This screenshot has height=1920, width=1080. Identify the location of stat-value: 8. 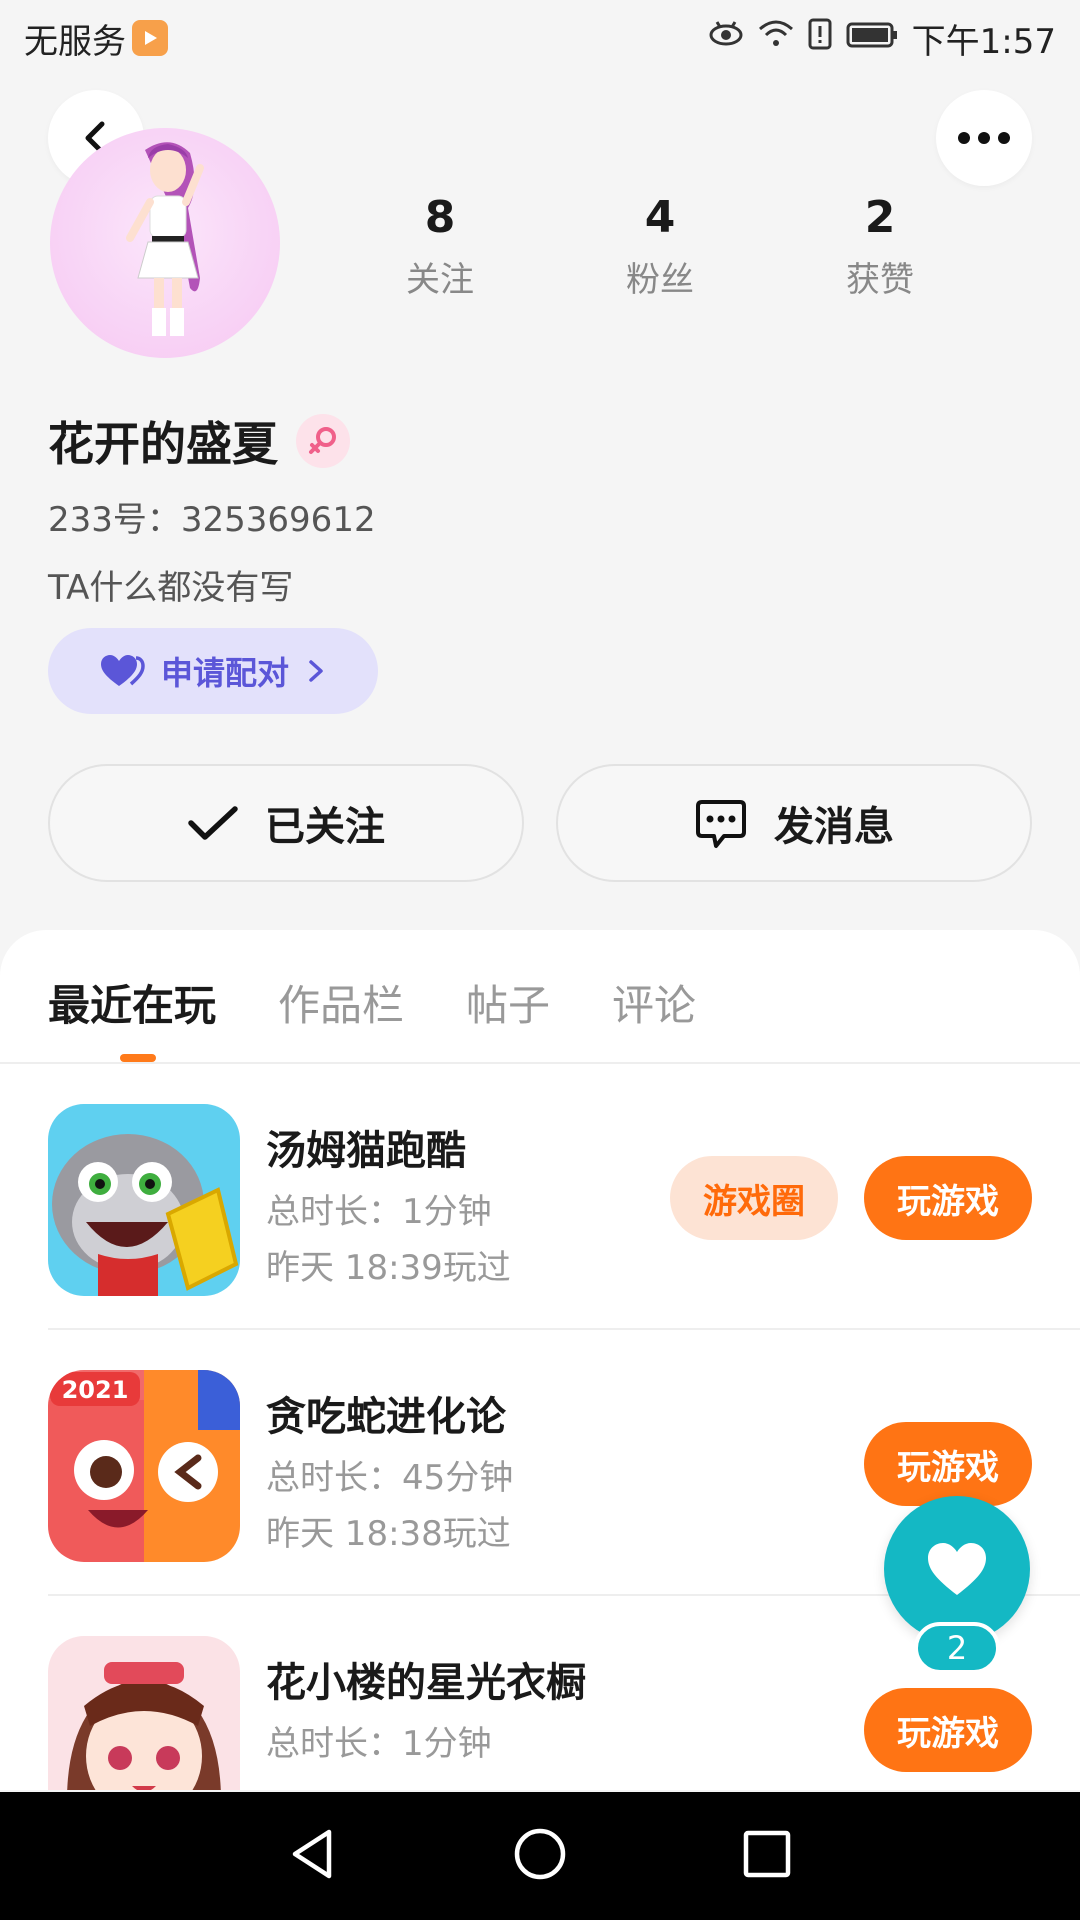
(440, 217).